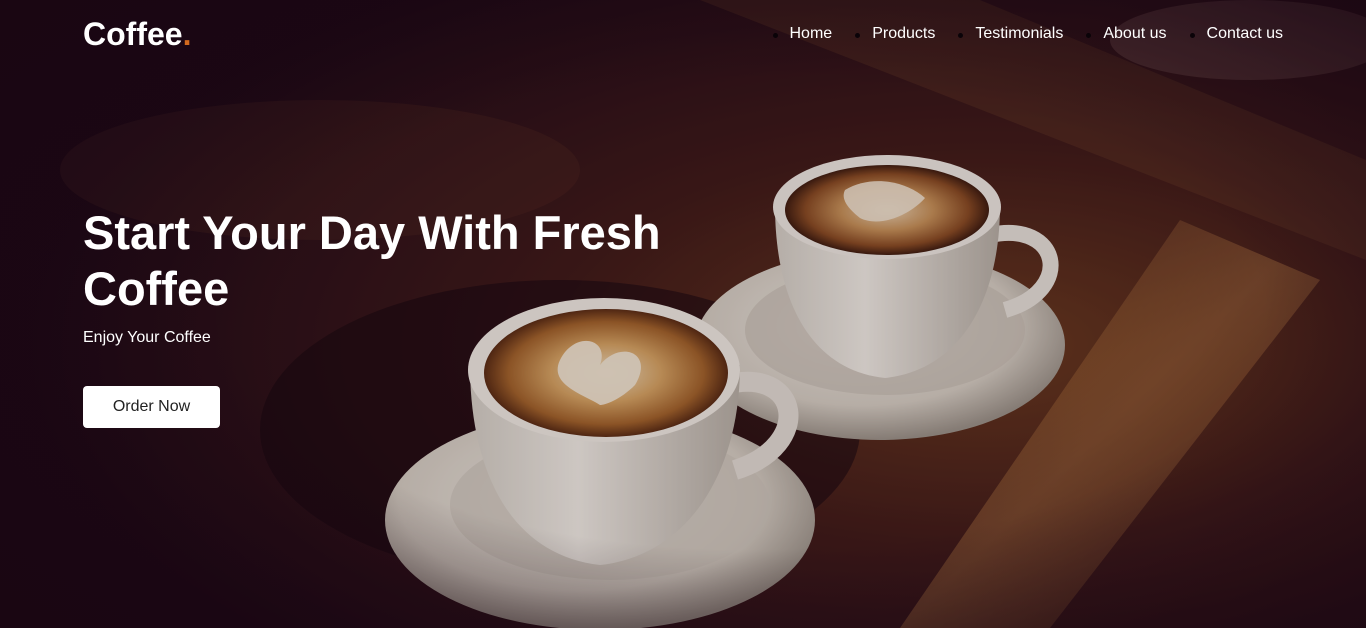 The image size is (1366, 628). What do you see at coordinates (147, 337) in the screenshot?
I see `hero-subtitle: Enjoy Your Coffee` at bounding box center [147, 337].